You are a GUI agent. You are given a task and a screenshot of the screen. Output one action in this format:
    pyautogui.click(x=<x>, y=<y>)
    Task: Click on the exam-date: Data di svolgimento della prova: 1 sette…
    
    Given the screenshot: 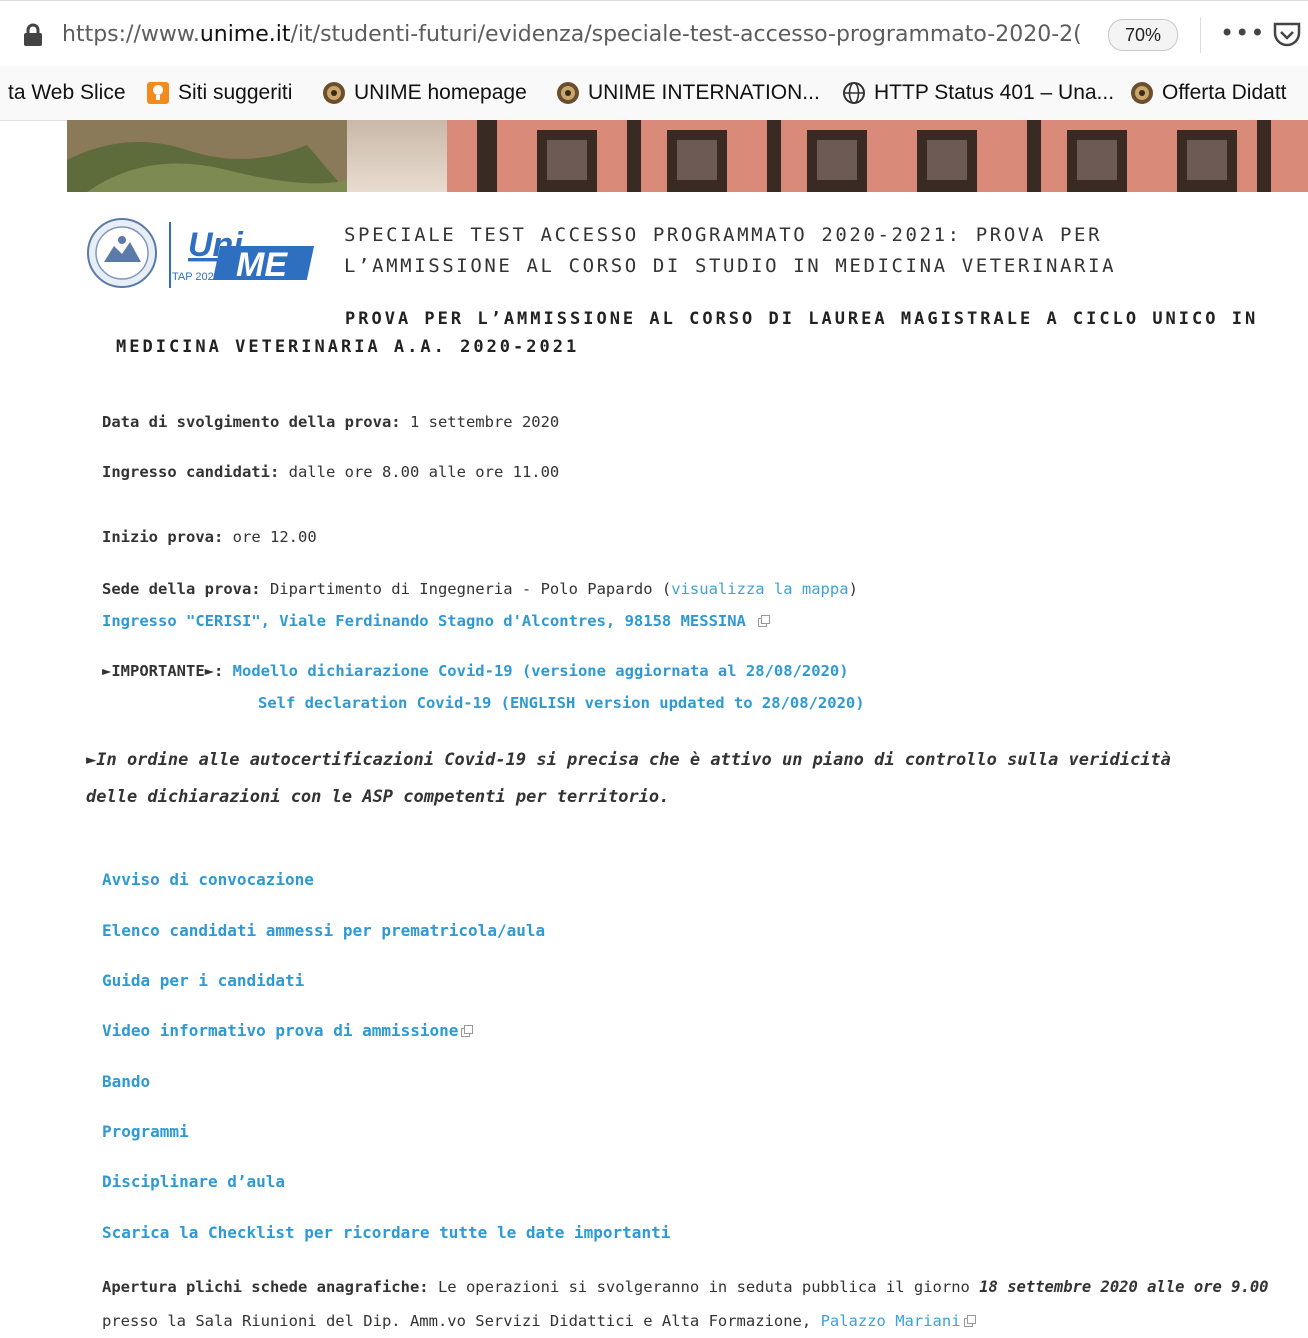 What is the action you would take?
    pyautogui.click(x=330, y=422)
    